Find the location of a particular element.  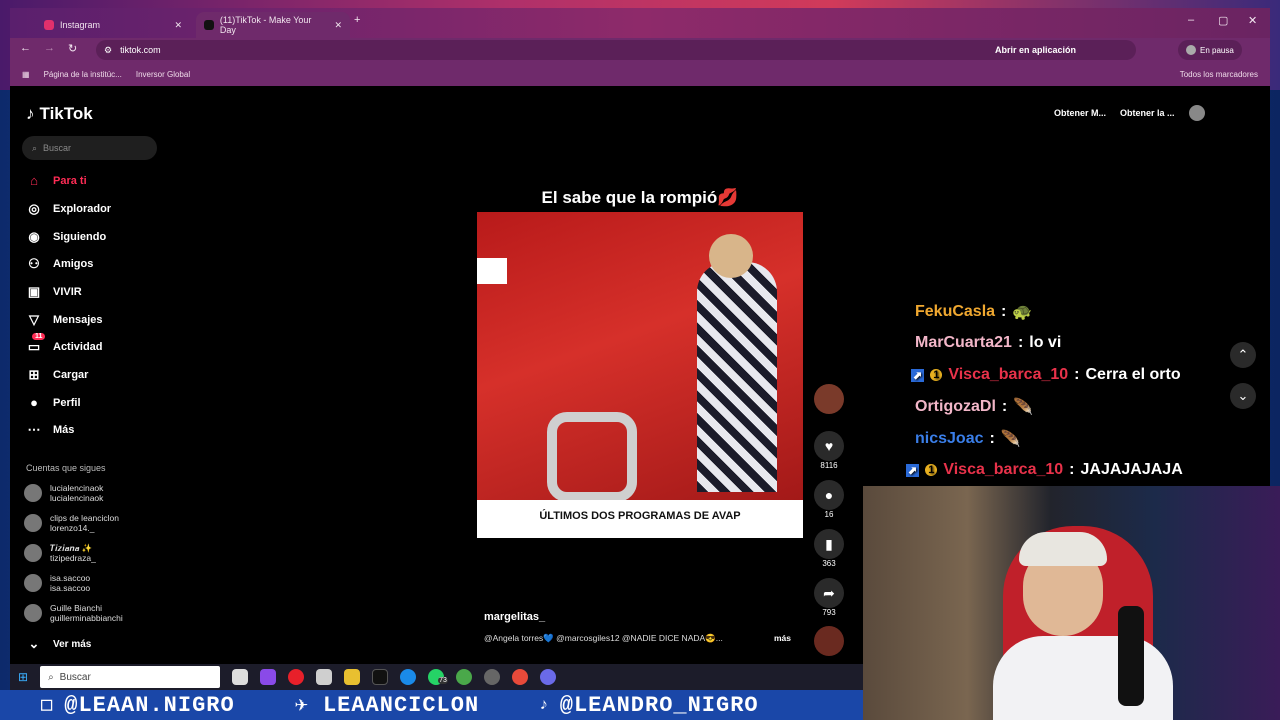

previous-video-button: ⌃ is located at coordinates (1243, 355).